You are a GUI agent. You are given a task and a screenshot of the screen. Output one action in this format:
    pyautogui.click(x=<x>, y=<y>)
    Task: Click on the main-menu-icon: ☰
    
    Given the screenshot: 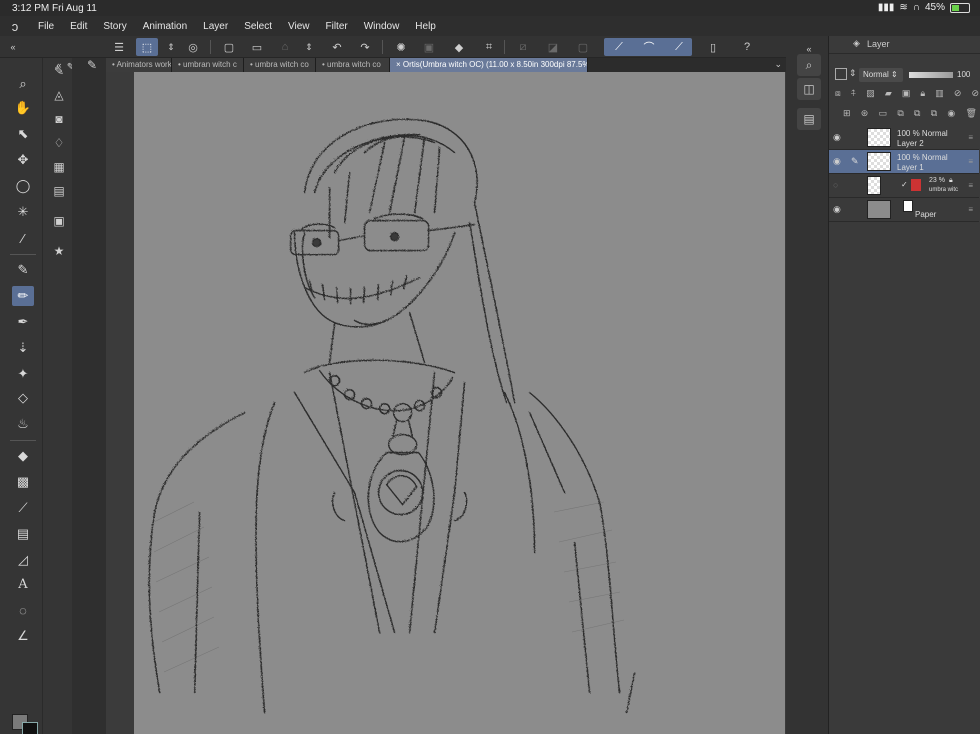 What is the action you would take?
    pyautogui.click(x=119, y=47)
    